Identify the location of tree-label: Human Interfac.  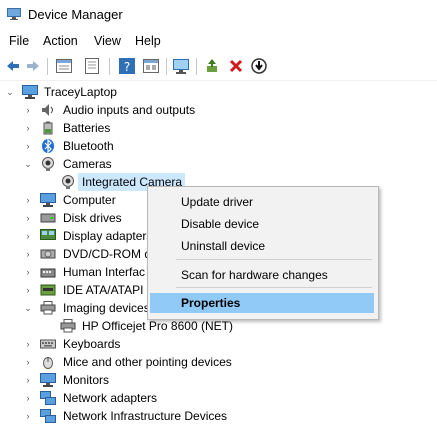
(104, 272).